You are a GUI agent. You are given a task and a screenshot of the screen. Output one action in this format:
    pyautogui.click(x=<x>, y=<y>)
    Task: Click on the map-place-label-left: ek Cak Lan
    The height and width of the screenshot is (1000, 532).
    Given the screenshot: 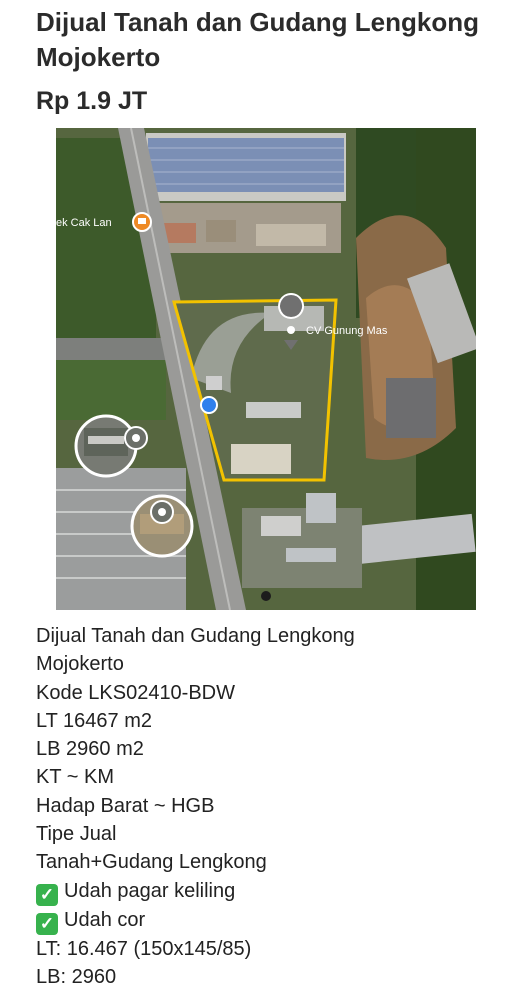 What is the action you would take?
    pyautogui.click(x=84, y=223)
    